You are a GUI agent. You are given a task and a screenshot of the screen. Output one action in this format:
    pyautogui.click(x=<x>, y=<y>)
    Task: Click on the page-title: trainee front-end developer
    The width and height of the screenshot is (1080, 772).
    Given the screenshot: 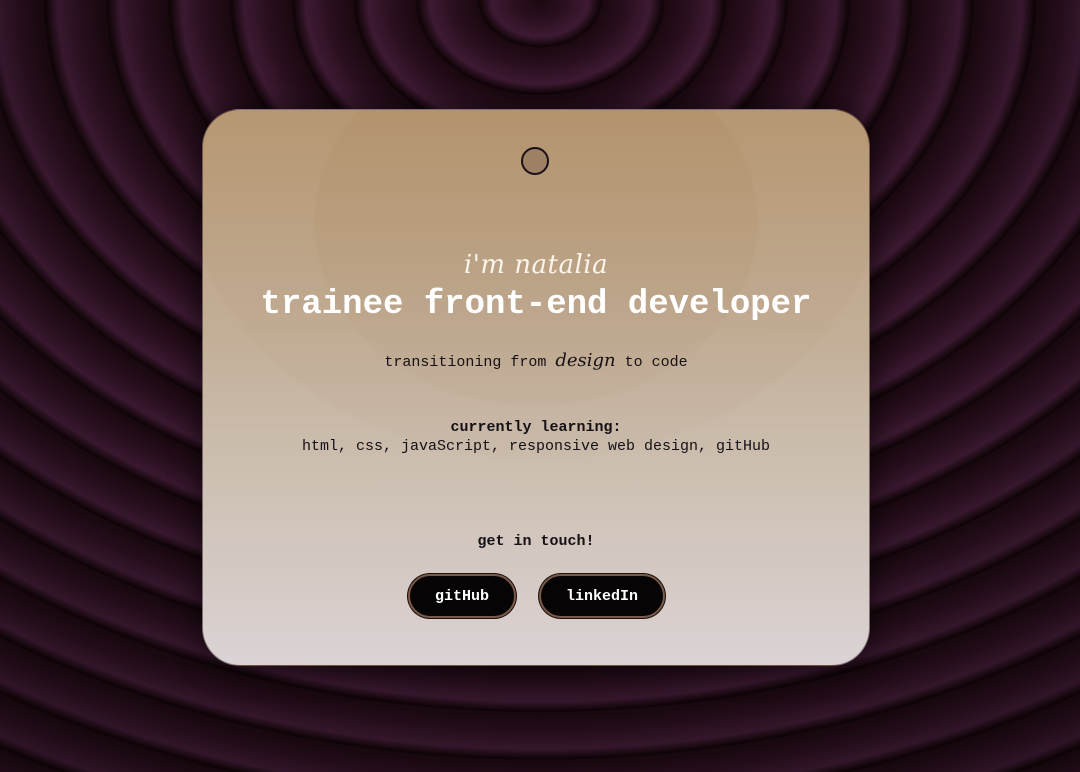 What is the action you would take?
    pyautogui.click(x=536, y=305)
    